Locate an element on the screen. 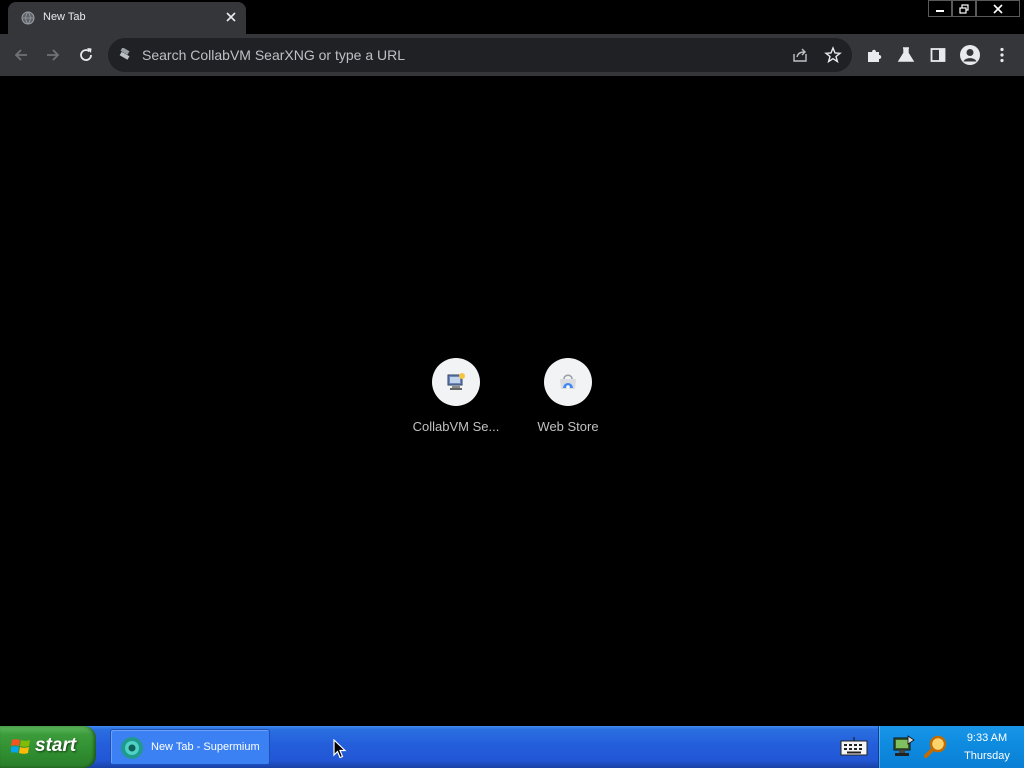  supermium-icon is located at coordinates (132, 748).